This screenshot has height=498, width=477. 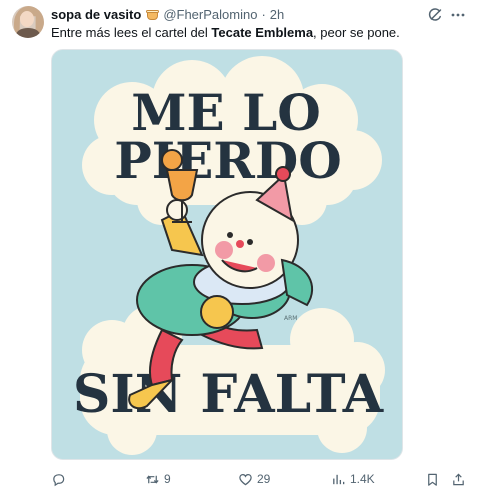 What do you see at coordinates (152, 479) in the screenshot?
I see `retweet-icon` at bounding box center [152, 479].